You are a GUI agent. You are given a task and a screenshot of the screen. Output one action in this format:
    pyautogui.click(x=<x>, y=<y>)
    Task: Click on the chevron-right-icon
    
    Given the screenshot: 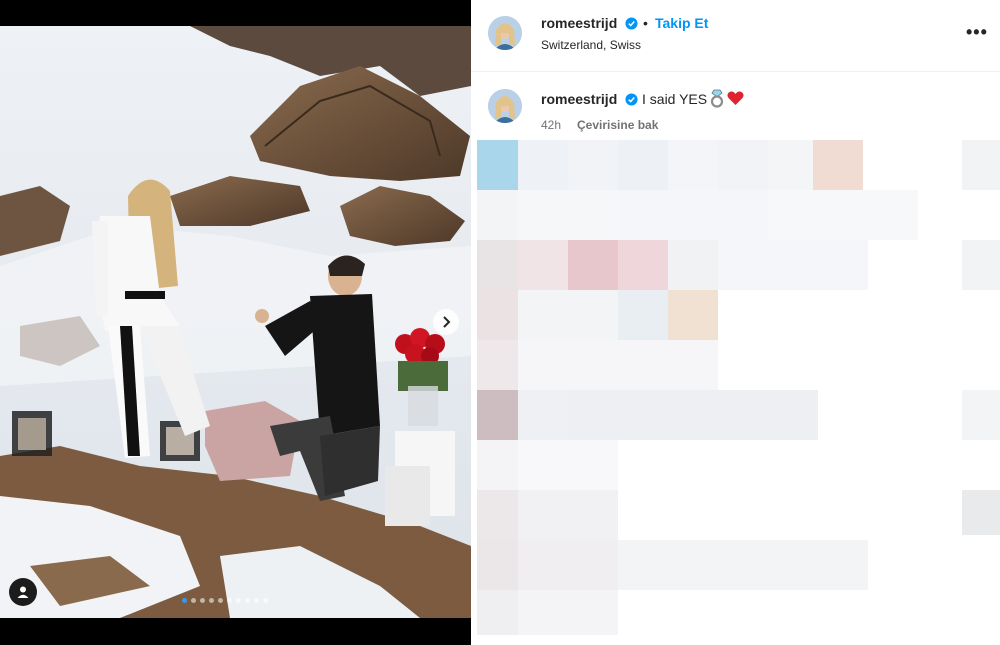 What is the action you would take?
    pyautogui.click(x=447, y=322)
    